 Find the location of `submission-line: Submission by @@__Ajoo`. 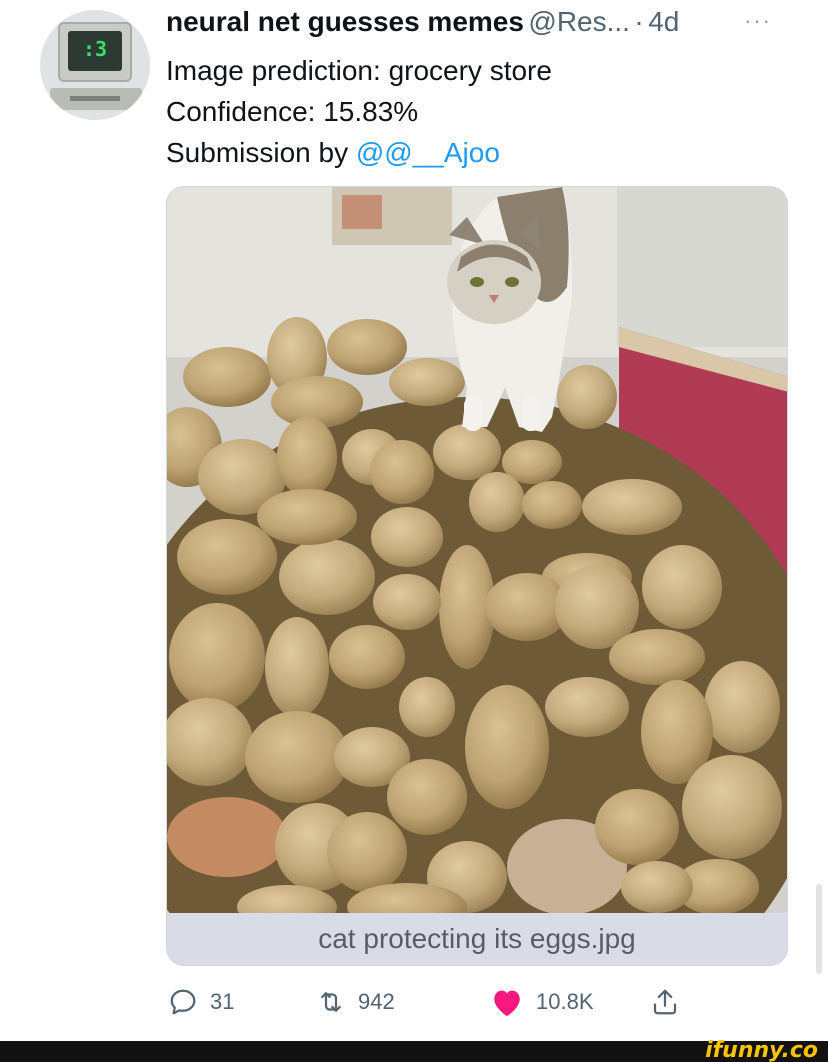

submission-line: Submission by @@__Ajoo is located at coordinates (359, 152).